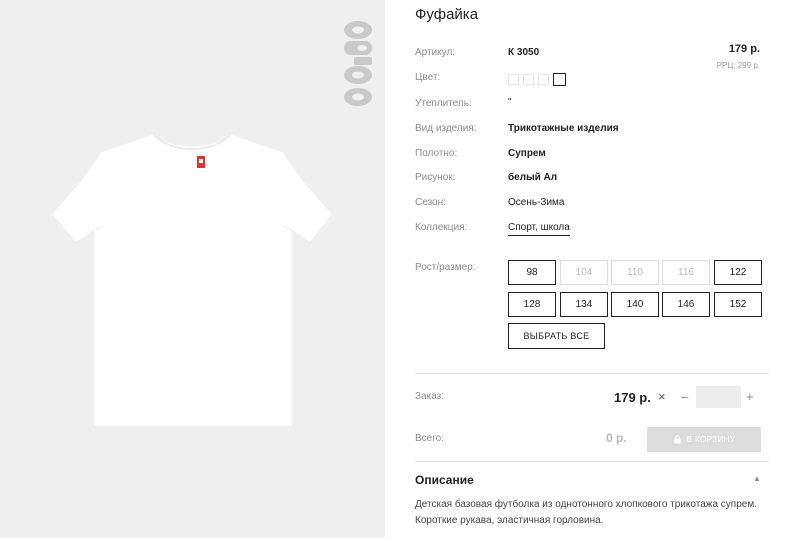  Describe the element at coordinates (684, 396) in the screenshot. I see `minus-button: –` at that location.